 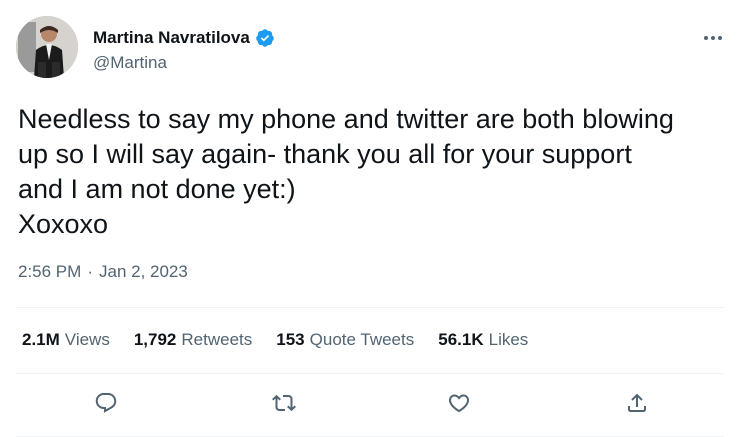 I want to click on action-bar, so click(x=373, y=403).